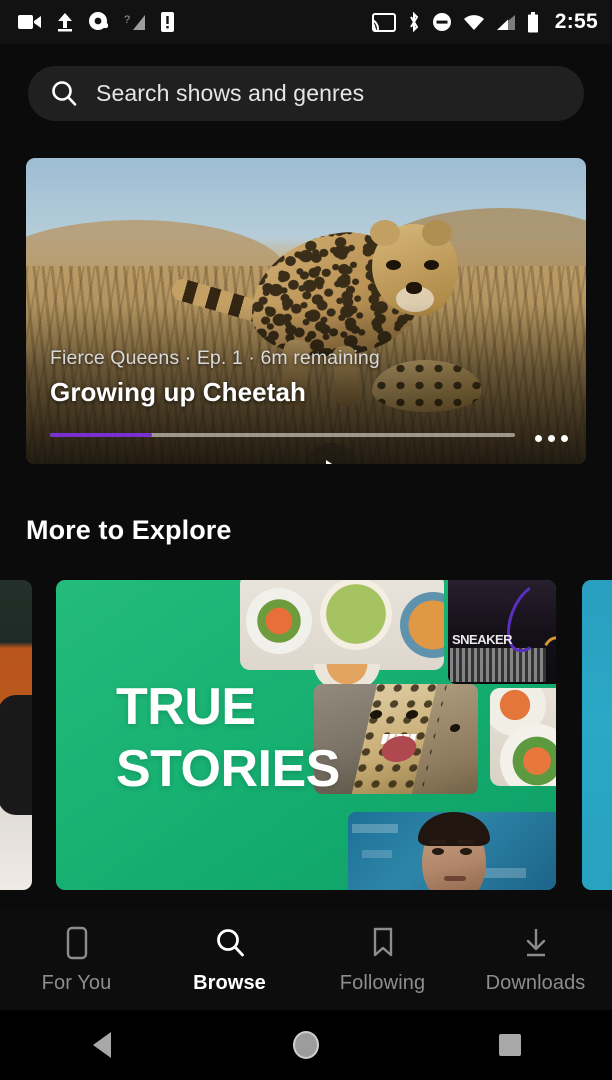  Describe the element at coordinates (215, 358) in the screenshot. I see `hero-subtitle: Fierce Queens · Ep. 1 · 6m remaining` at that location.